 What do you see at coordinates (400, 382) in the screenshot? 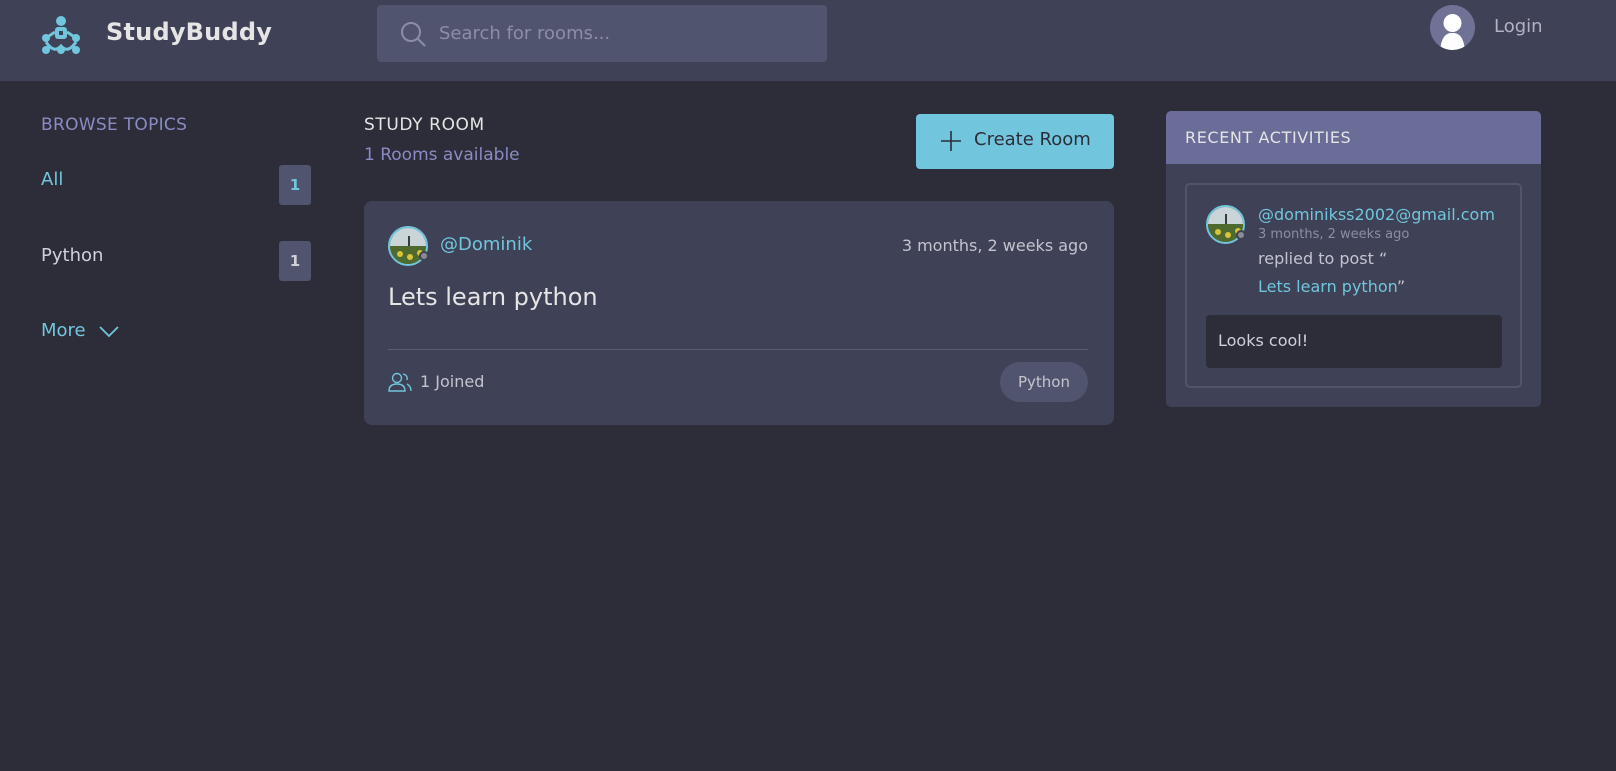
I see `users-icon` at bounding box center [400, 382].